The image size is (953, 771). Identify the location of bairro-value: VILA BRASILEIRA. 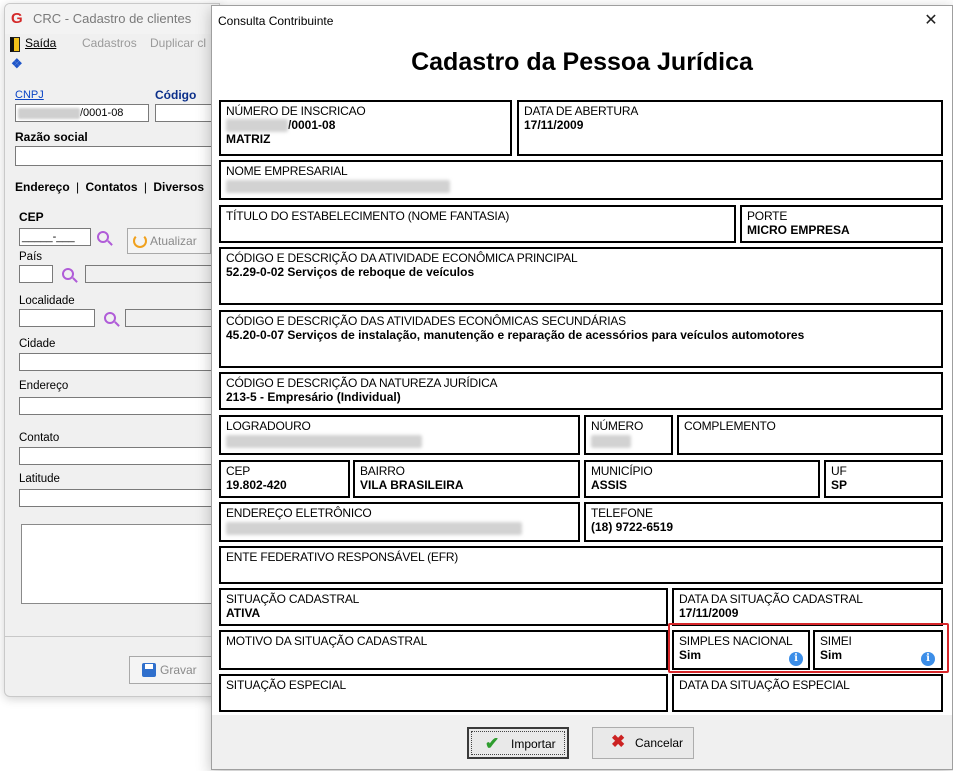
(412, 485).